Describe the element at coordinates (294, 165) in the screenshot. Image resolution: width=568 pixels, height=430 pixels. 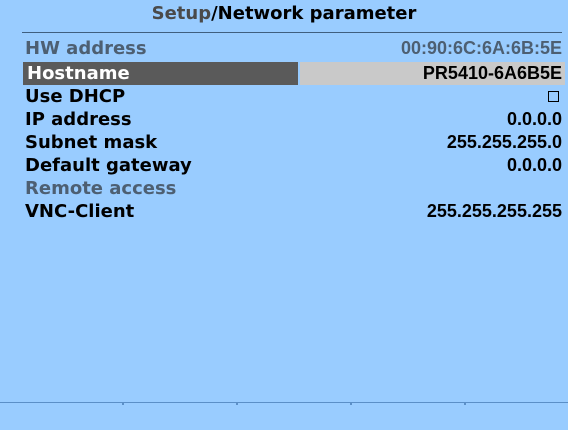
I see `row-default-gateway: Default gateway 0.0.0.0` at that location.